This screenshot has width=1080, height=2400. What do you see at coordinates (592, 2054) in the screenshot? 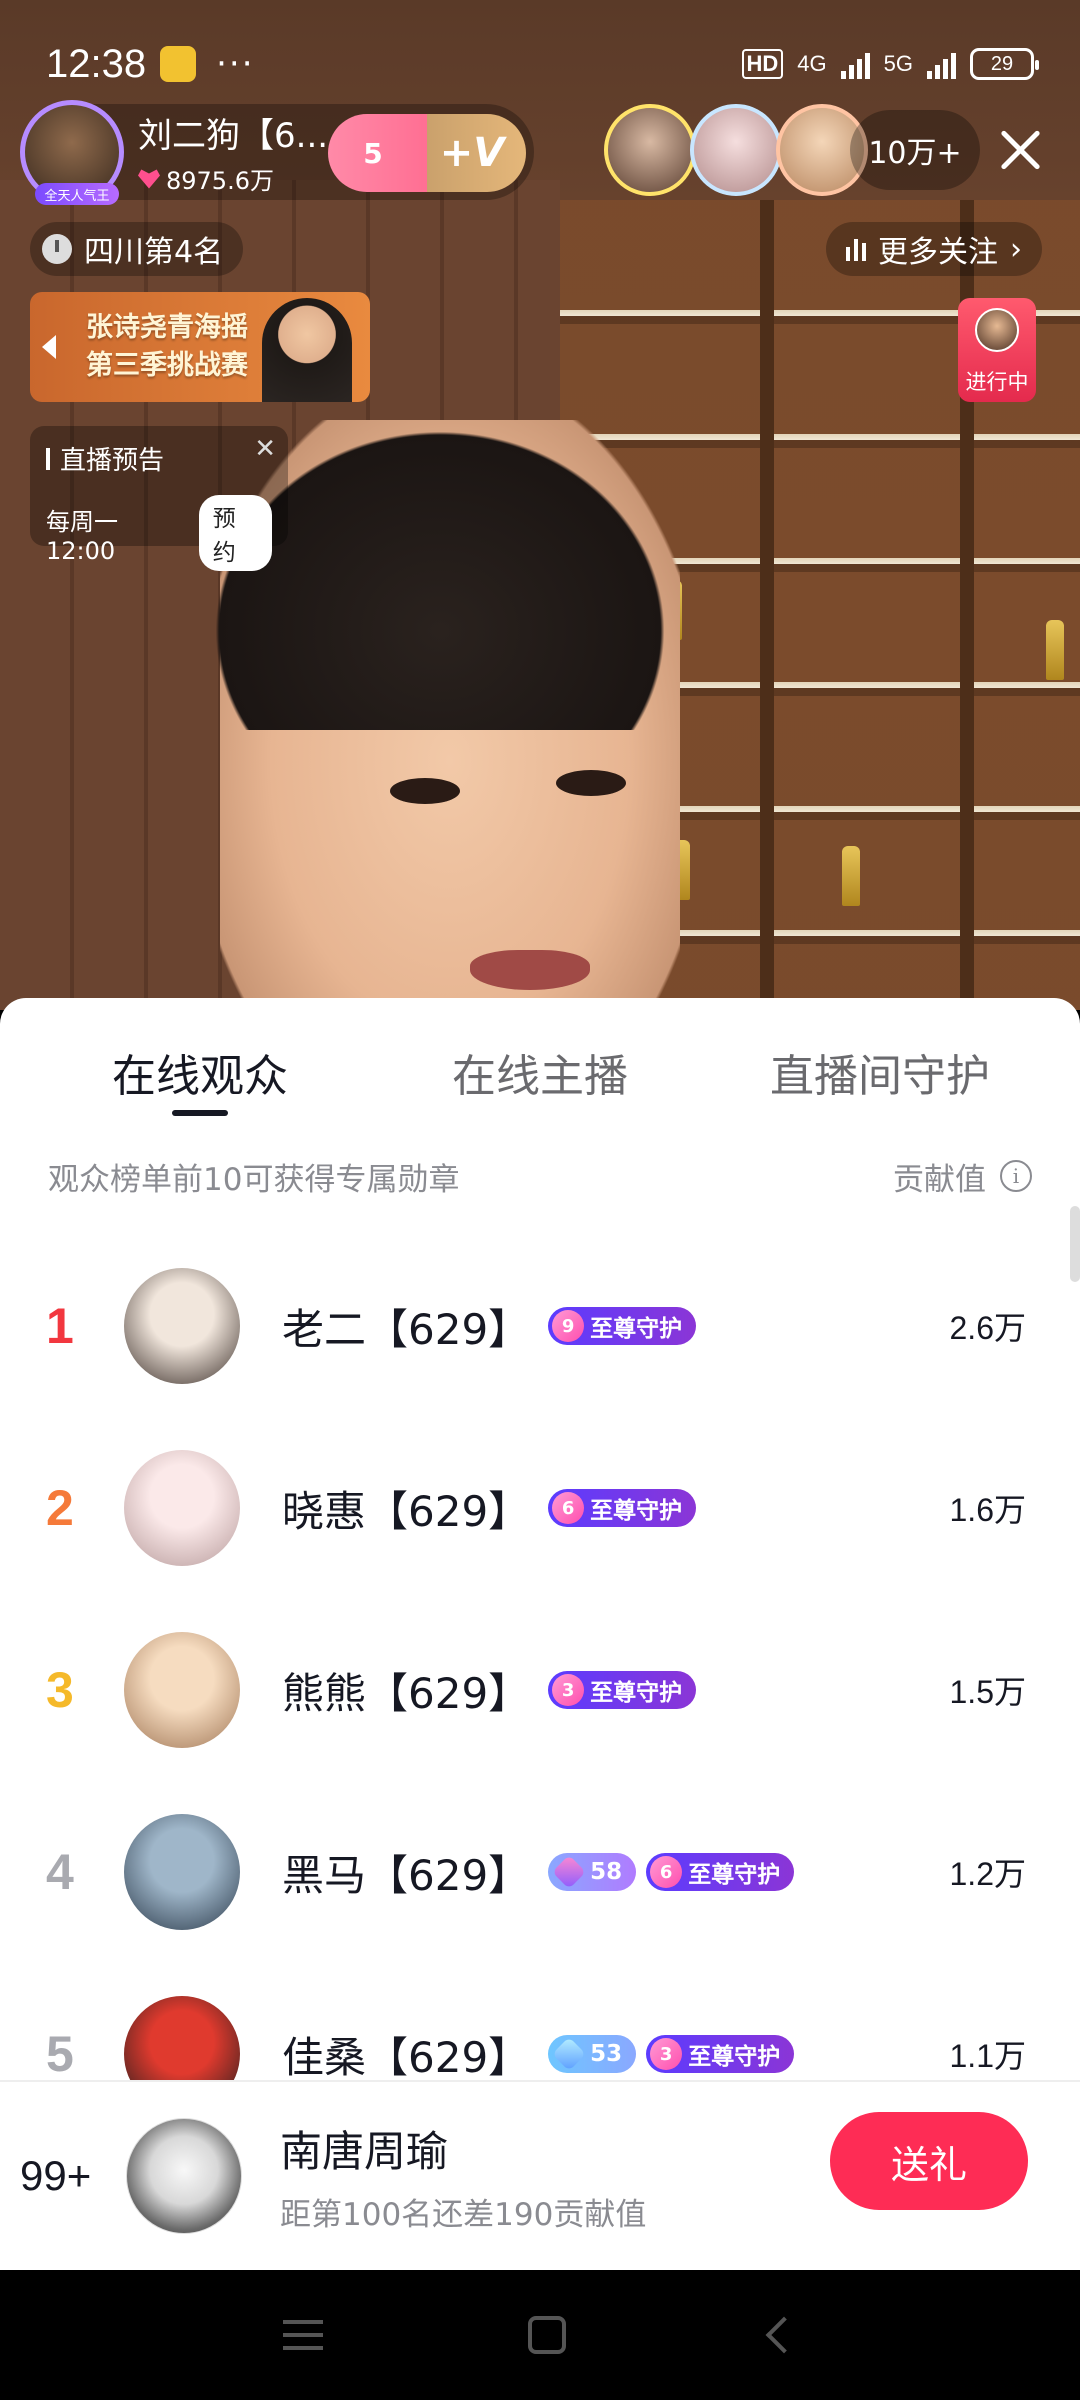
I see `fan-level-badge: 53` at bounding box center [592, 2054].